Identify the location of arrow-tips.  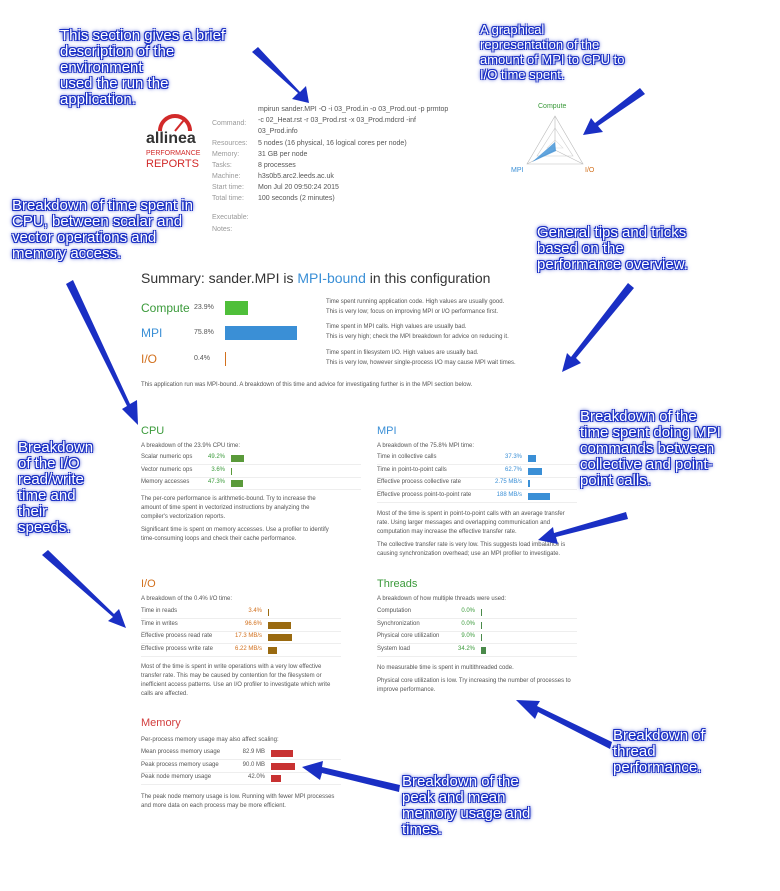
(598, 327).